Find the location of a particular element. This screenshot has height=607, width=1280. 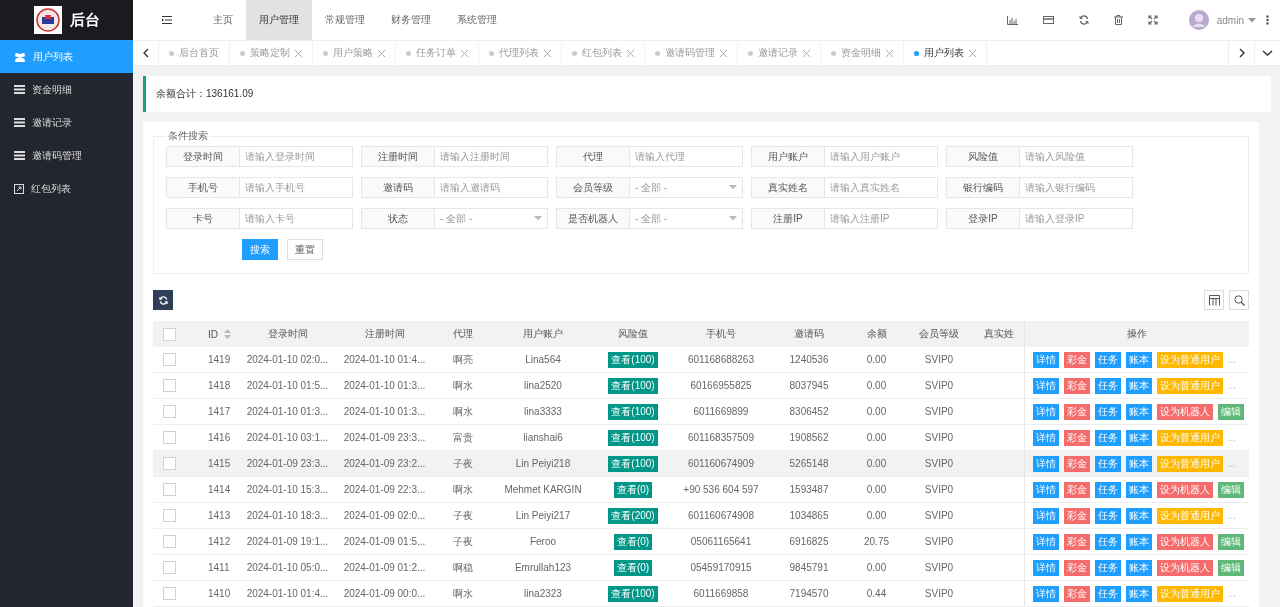

input-field: 请输入风险值 is located at coordinates (1076, 156).